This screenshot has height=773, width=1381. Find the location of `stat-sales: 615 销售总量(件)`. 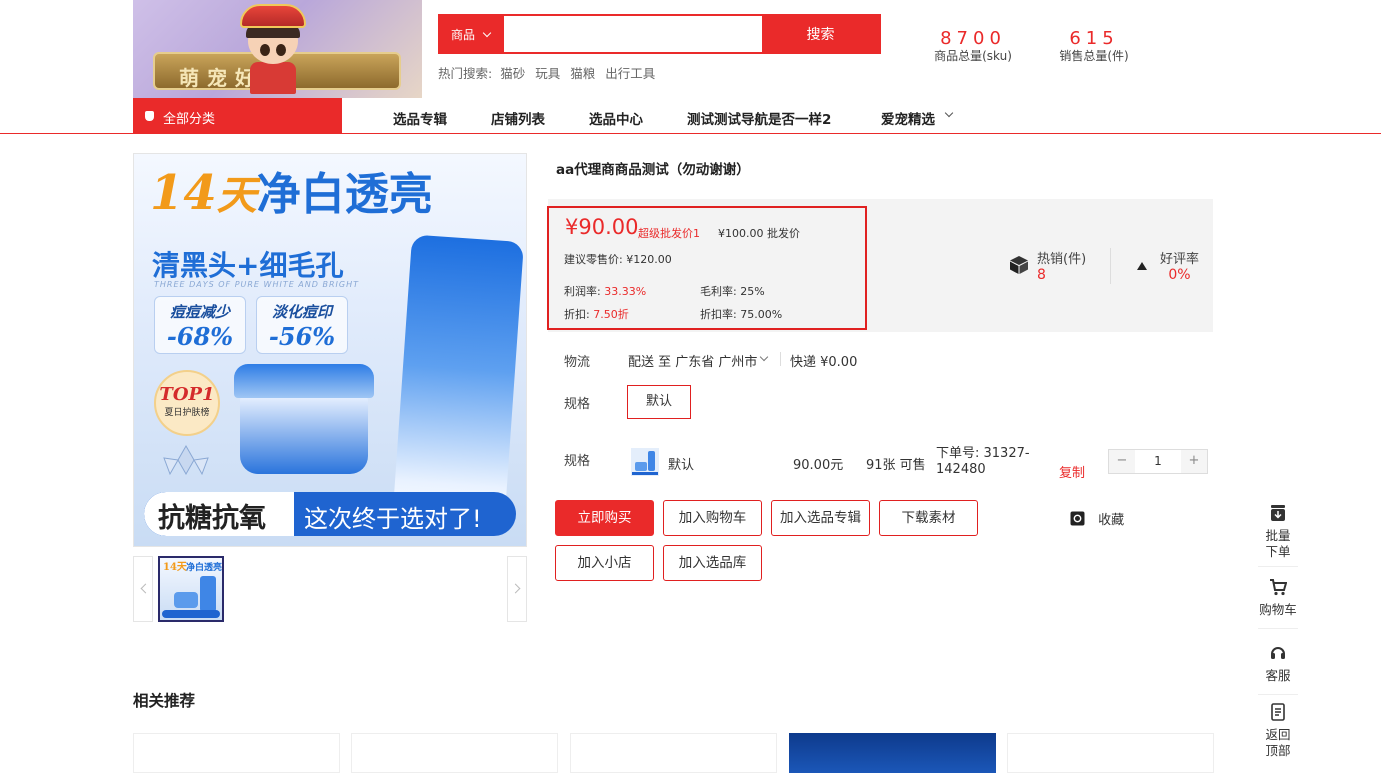

stat-sales: 615 销售总量(件) is located at coordinates (1094, 46).